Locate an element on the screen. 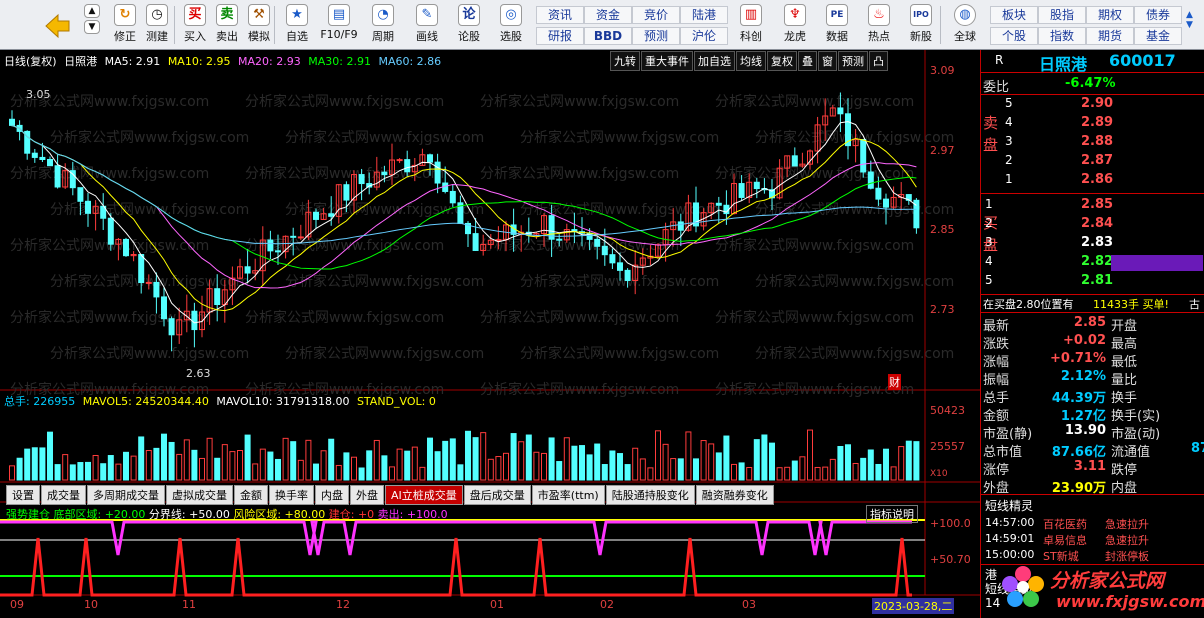 The image size is (1204, 618). hammer-icon: ⚒ is located at coordinates (259, 15).